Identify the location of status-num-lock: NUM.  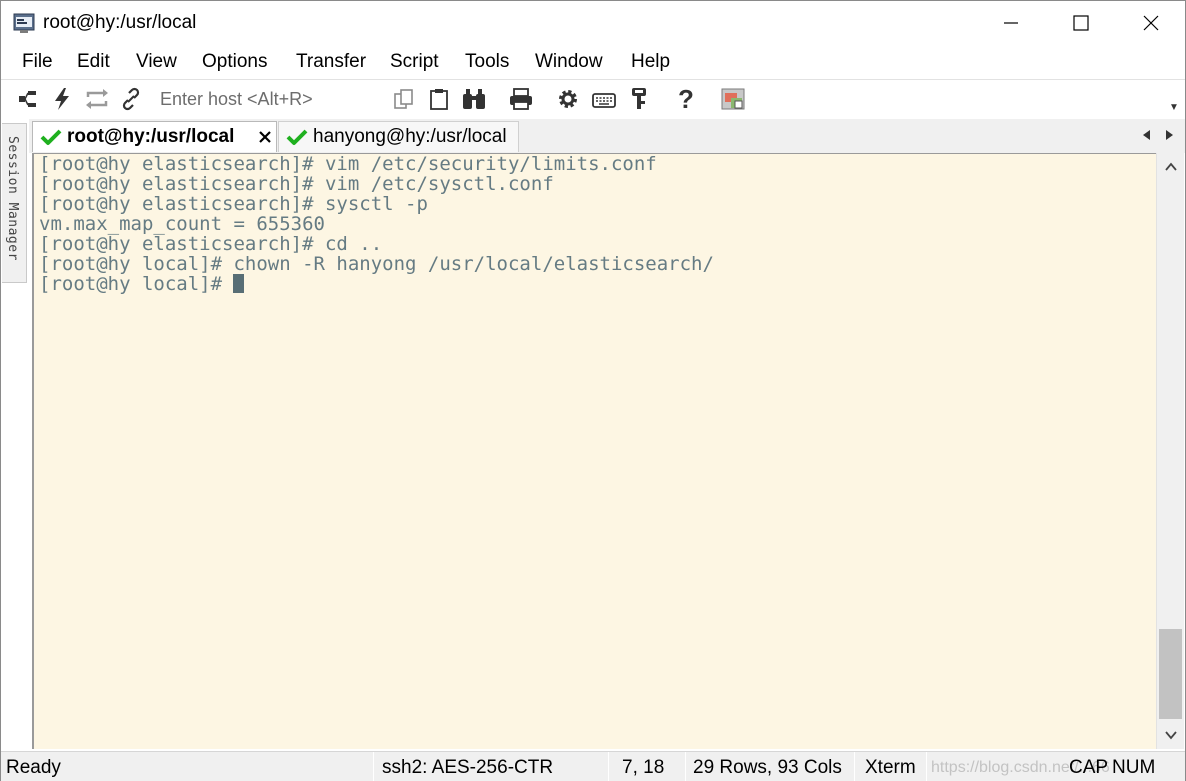
(1134, 767).